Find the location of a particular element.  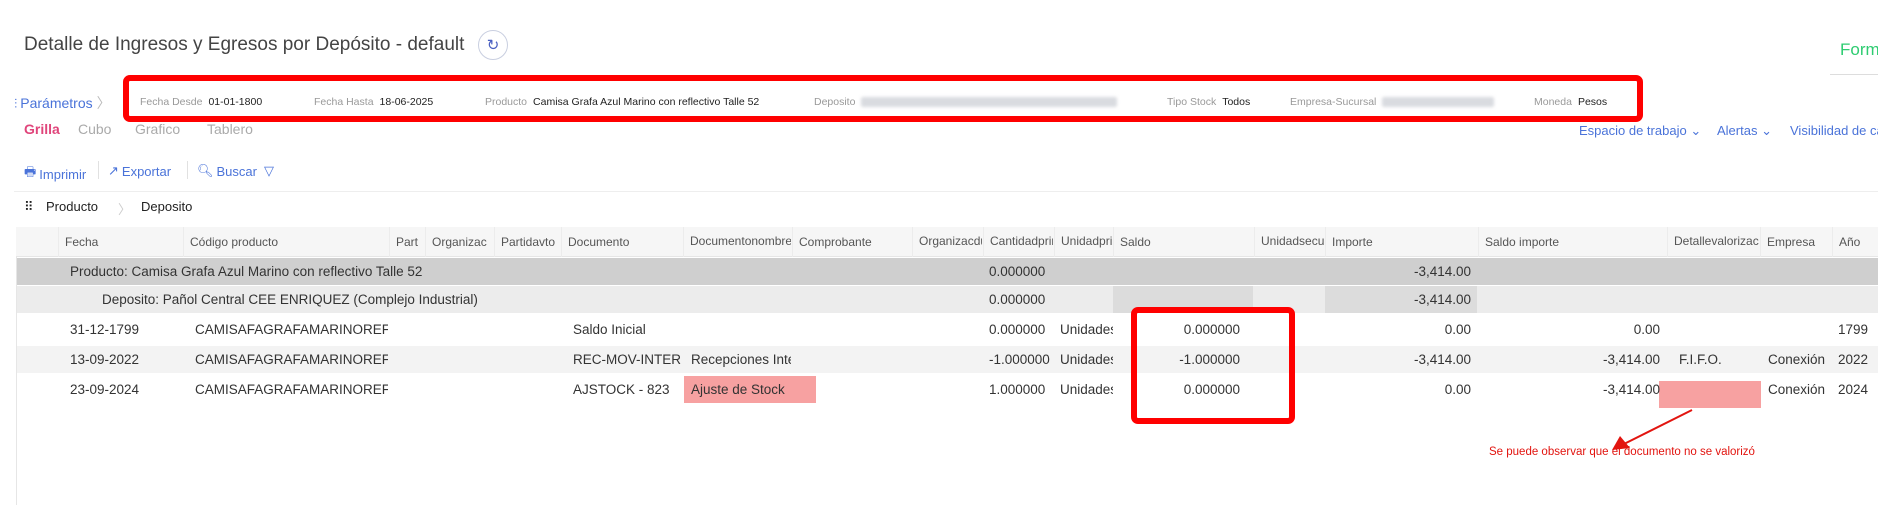

cell-fecha: 13-09-2022 is located at coordinates (105, 359).